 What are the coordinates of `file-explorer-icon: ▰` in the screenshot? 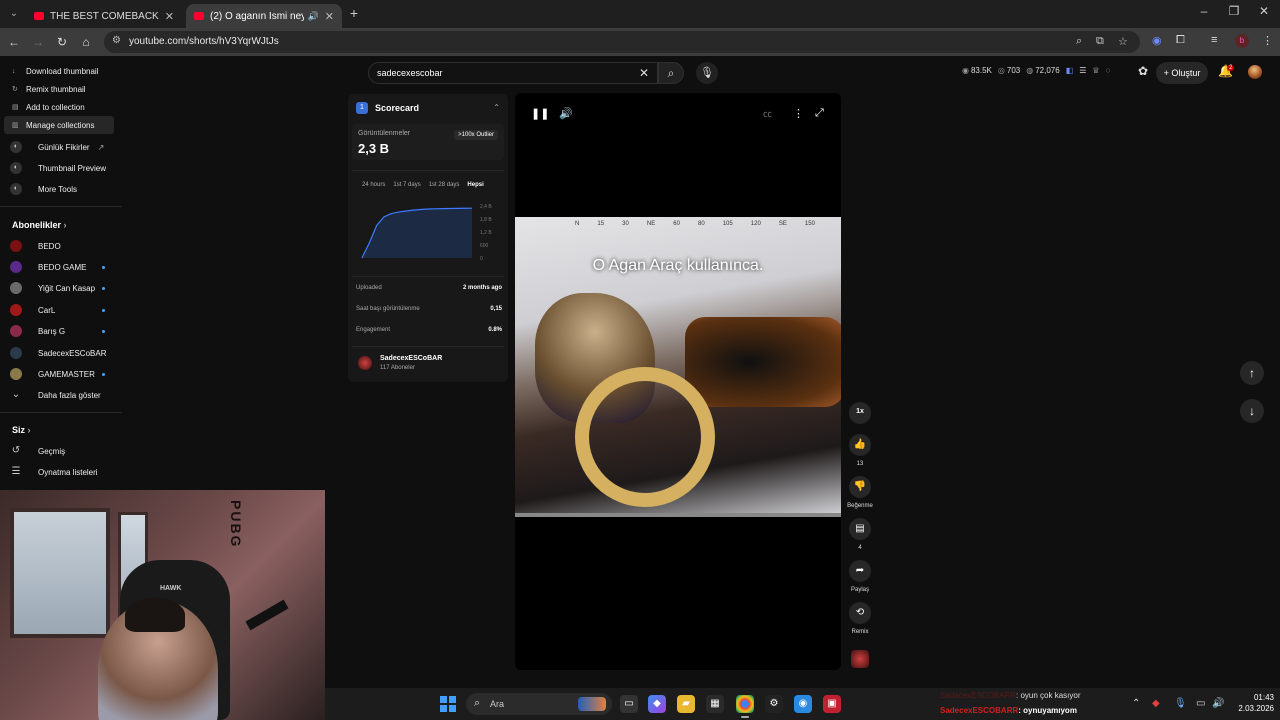 It's located at (686, 704).